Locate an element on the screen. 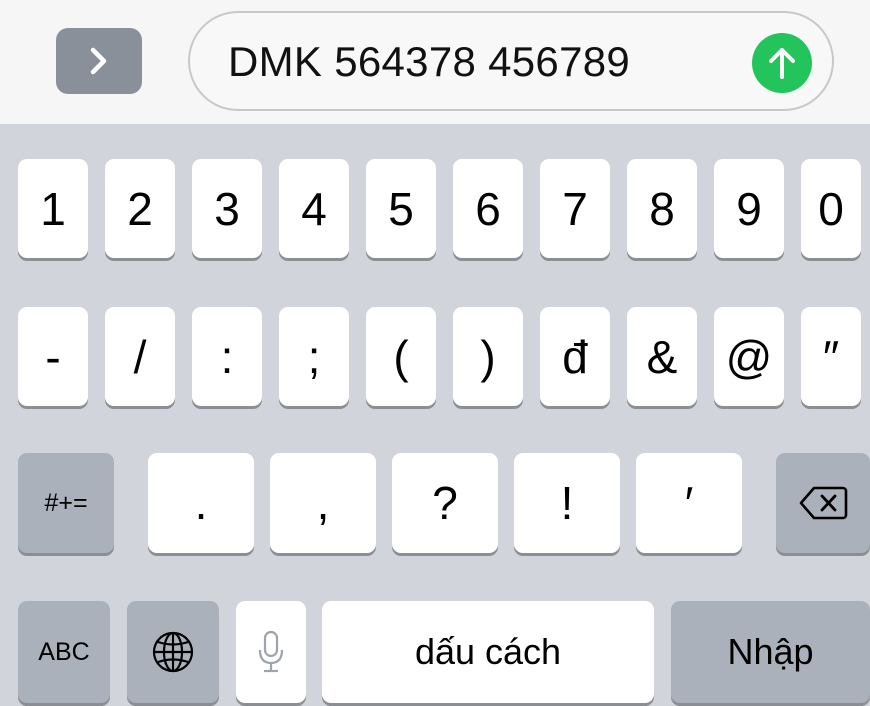 The height and width of the screenshot is (706, 870). key-9: 9 is located at coordinates (749, 208).